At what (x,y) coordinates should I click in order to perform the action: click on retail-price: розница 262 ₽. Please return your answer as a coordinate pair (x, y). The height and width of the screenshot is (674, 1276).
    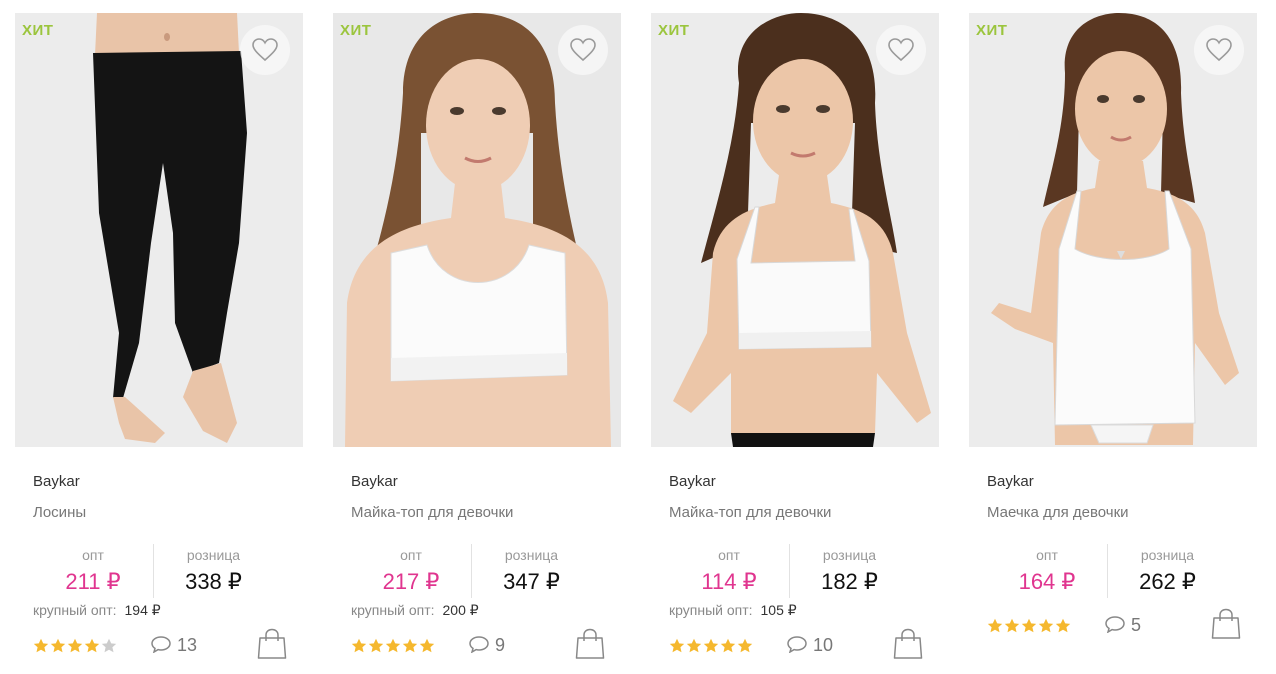
    Looking at the image, I should click on (1167, 571).